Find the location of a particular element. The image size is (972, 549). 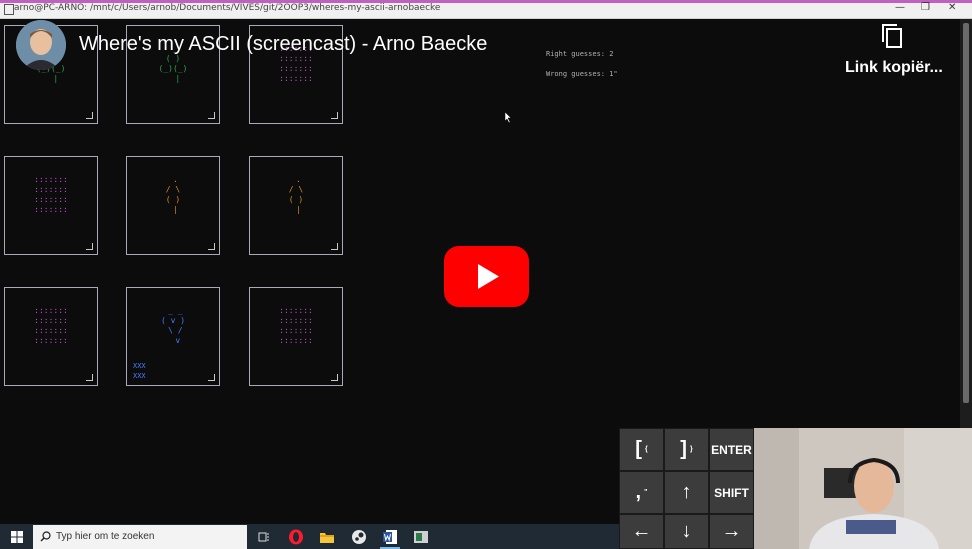

opera-icon is located at coordinates (296, 537).